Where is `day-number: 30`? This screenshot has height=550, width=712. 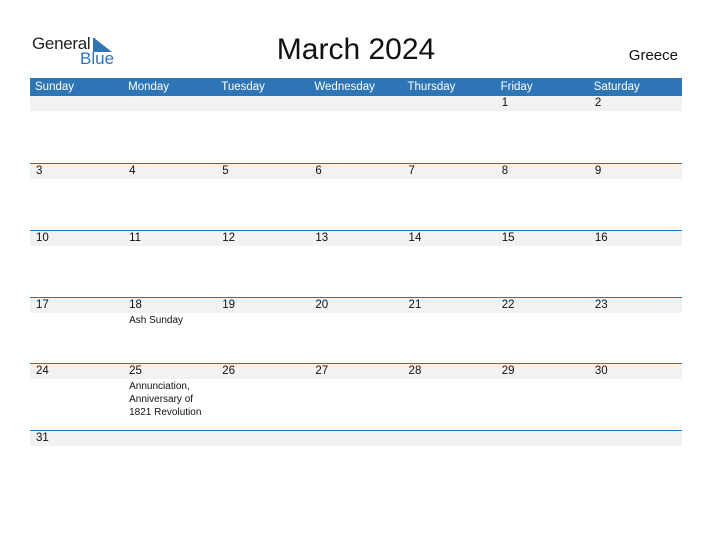 day-number: 30 is located at coordinates (601, 371).